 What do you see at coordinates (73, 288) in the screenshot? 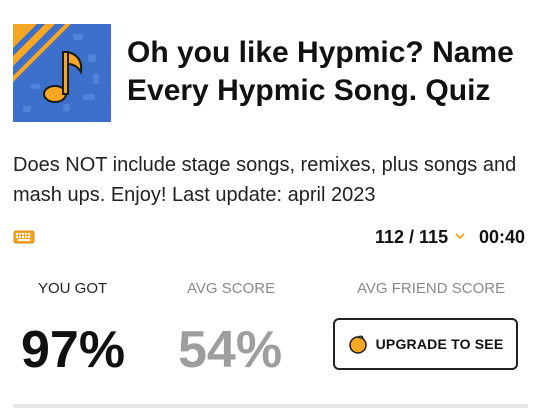
I see `you-got-label: YOU GOT` at bounding box center [73, 288].